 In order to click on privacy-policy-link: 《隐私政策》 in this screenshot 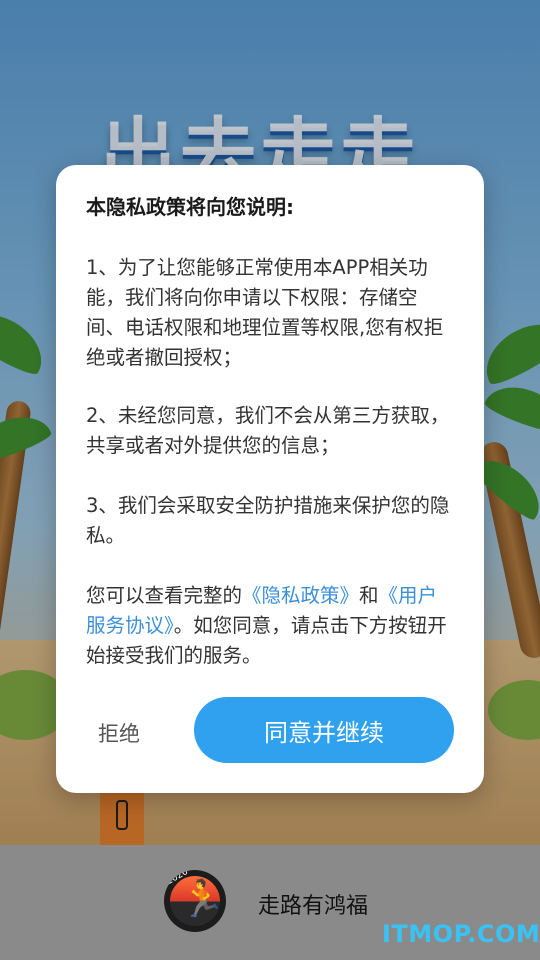, I will do `click(300, 595)`.